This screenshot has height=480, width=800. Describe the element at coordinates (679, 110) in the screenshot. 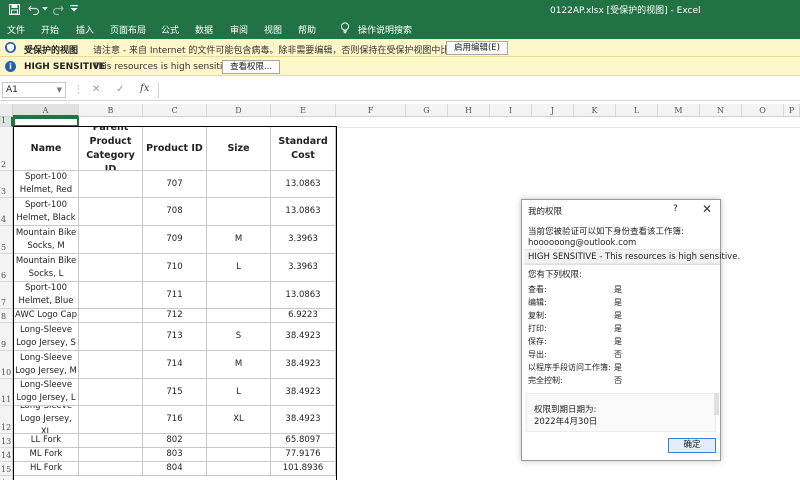

I see `column-header-m: M` at that location.